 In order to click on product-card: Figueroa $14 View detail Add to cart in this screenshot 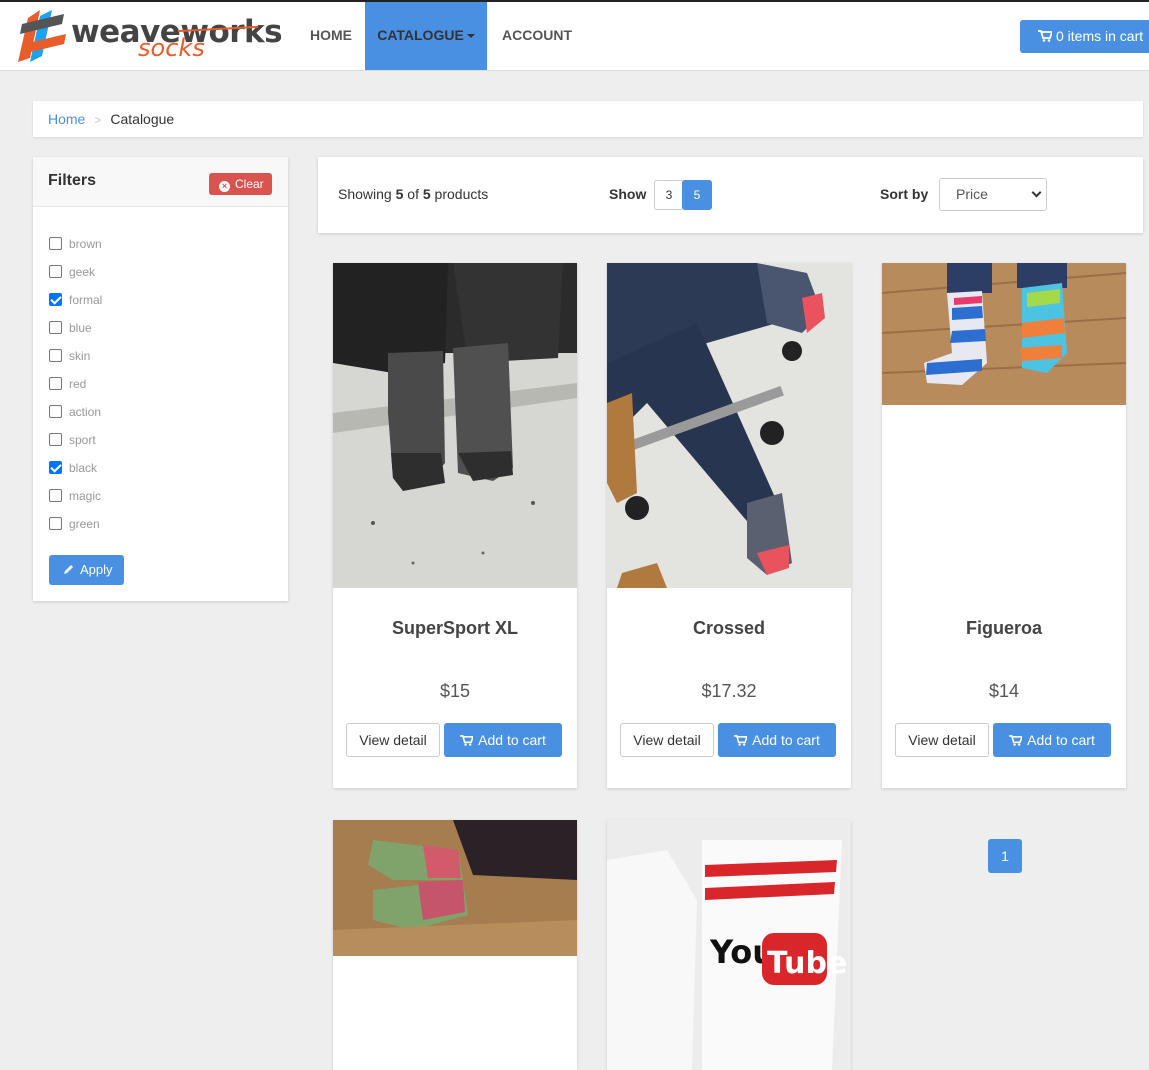, I will do `click(1004, 525)`.